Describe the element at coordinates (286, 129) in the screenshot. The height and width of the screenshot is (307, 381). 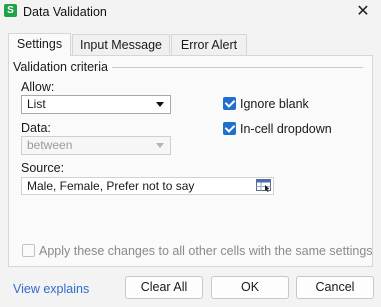
I see `in-cell-dropdown-label: In-cell dropdown` at that location.